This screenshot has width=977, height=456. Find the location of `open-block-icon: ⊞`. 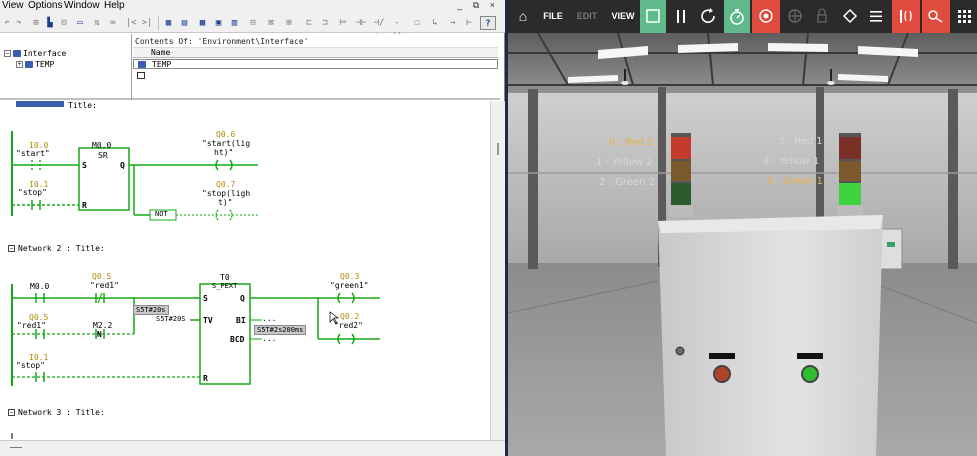

open-block-icon: ⊞ is located at coordinates (36, 23).